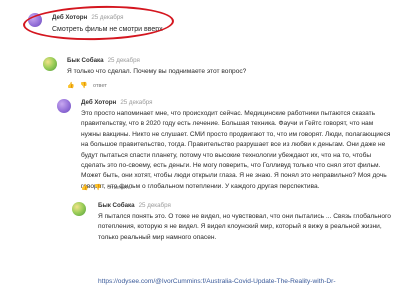  I want to click on comment-actions: 👍 👎 Ответить, so click(106, 188).